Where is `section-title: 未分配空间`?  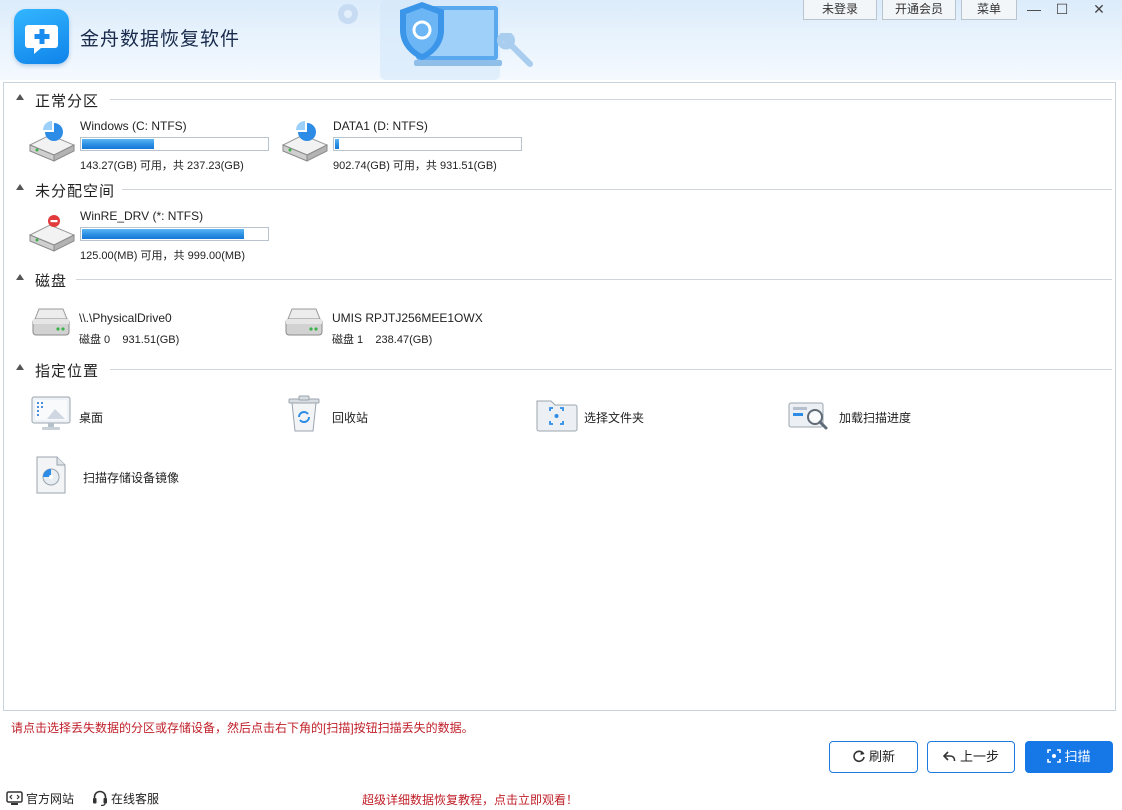 section-title: 未分配空间 is located at coordinates (75, 190).